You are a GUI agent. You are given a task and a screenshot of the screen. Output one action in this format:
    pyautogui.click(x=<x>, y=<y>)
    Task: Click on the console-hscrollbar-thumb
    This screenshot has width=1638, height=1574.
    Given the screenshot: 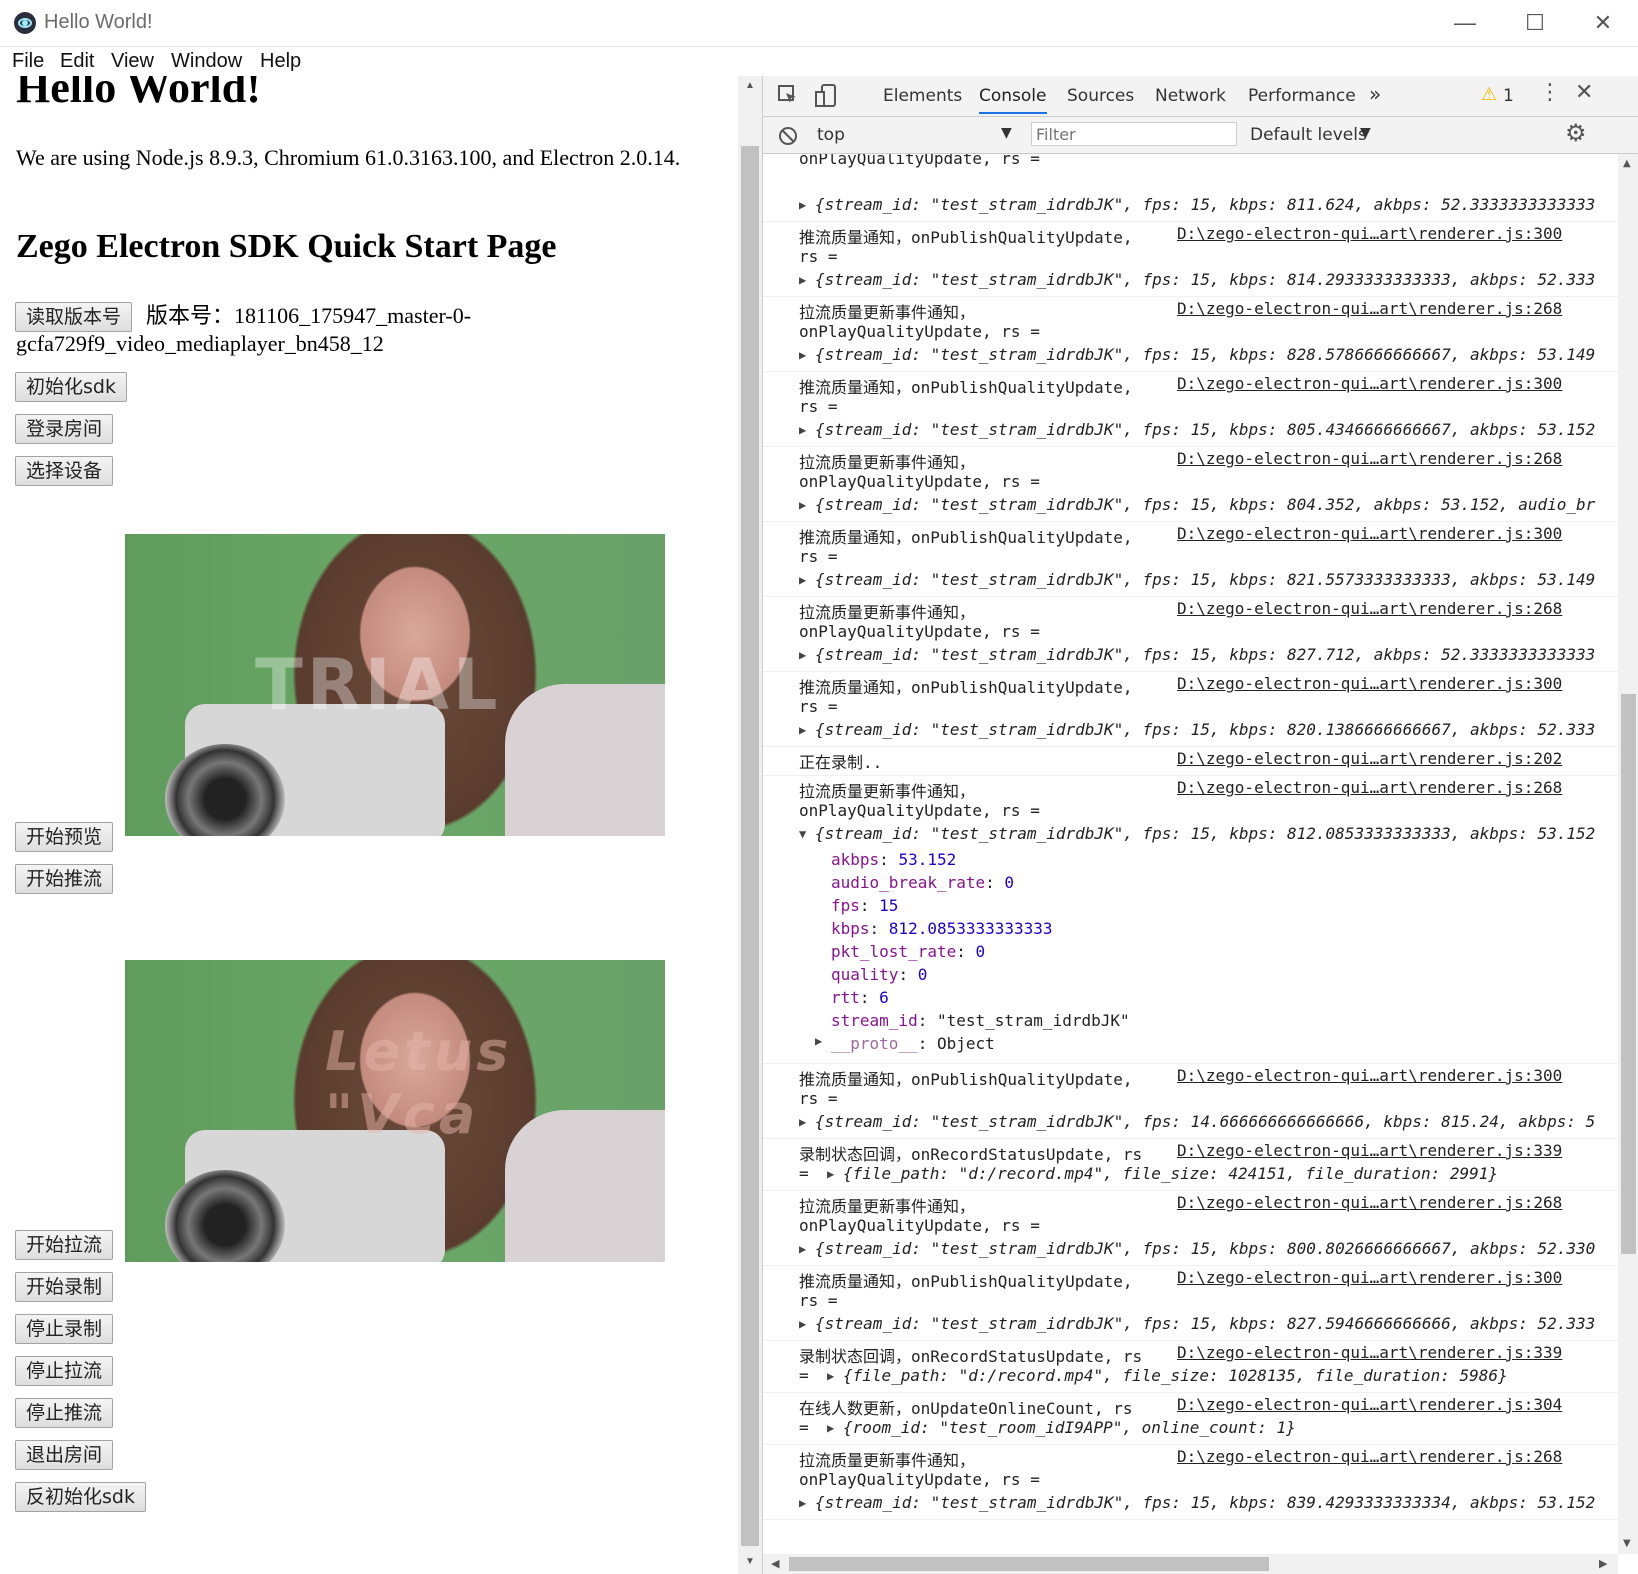 What is the action you would take?
    pyautogui.click(x=1029, y=1564)
    